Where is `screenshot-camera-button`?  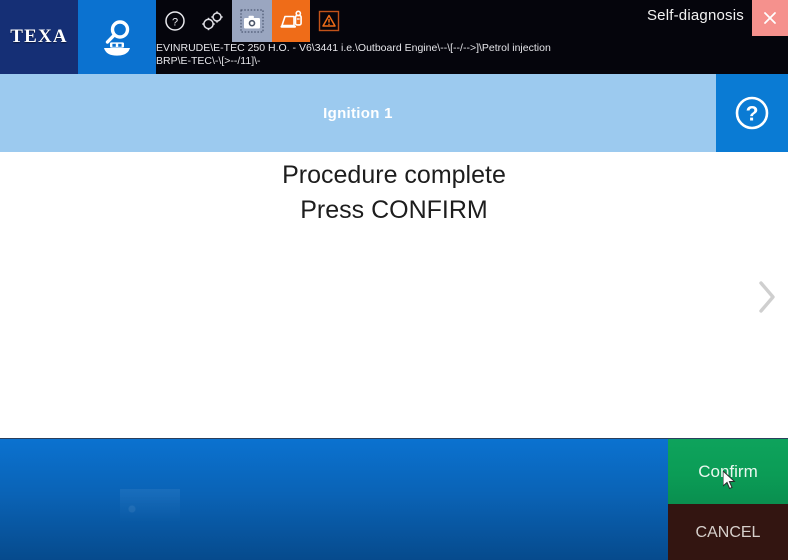 screenshot-camera-button is located at coordinates (252, 21).